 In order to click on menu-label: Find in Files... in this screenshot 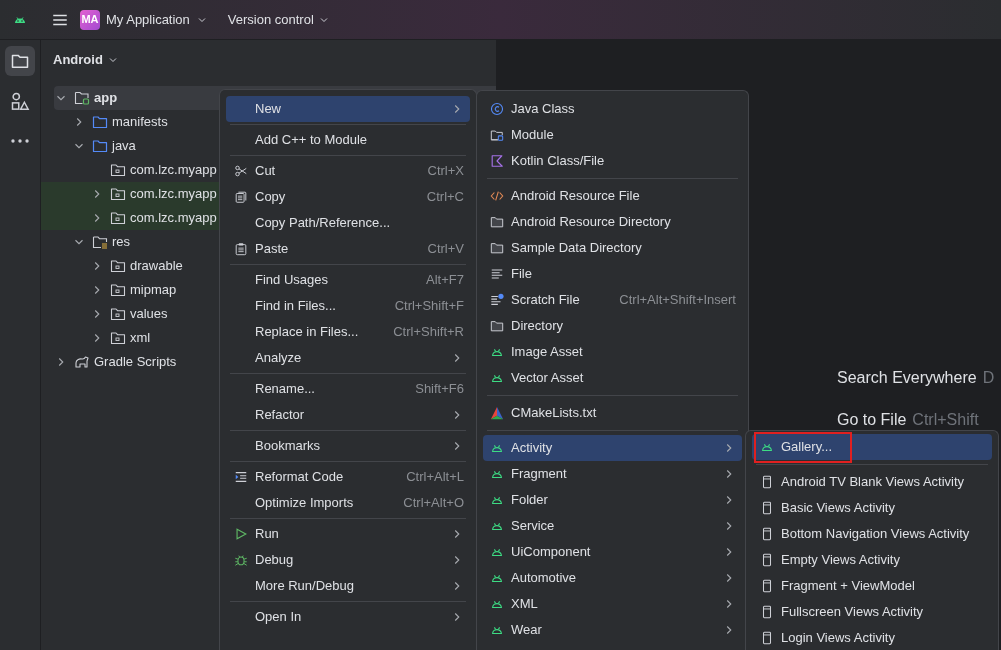, I will do `click(296, 306)`.